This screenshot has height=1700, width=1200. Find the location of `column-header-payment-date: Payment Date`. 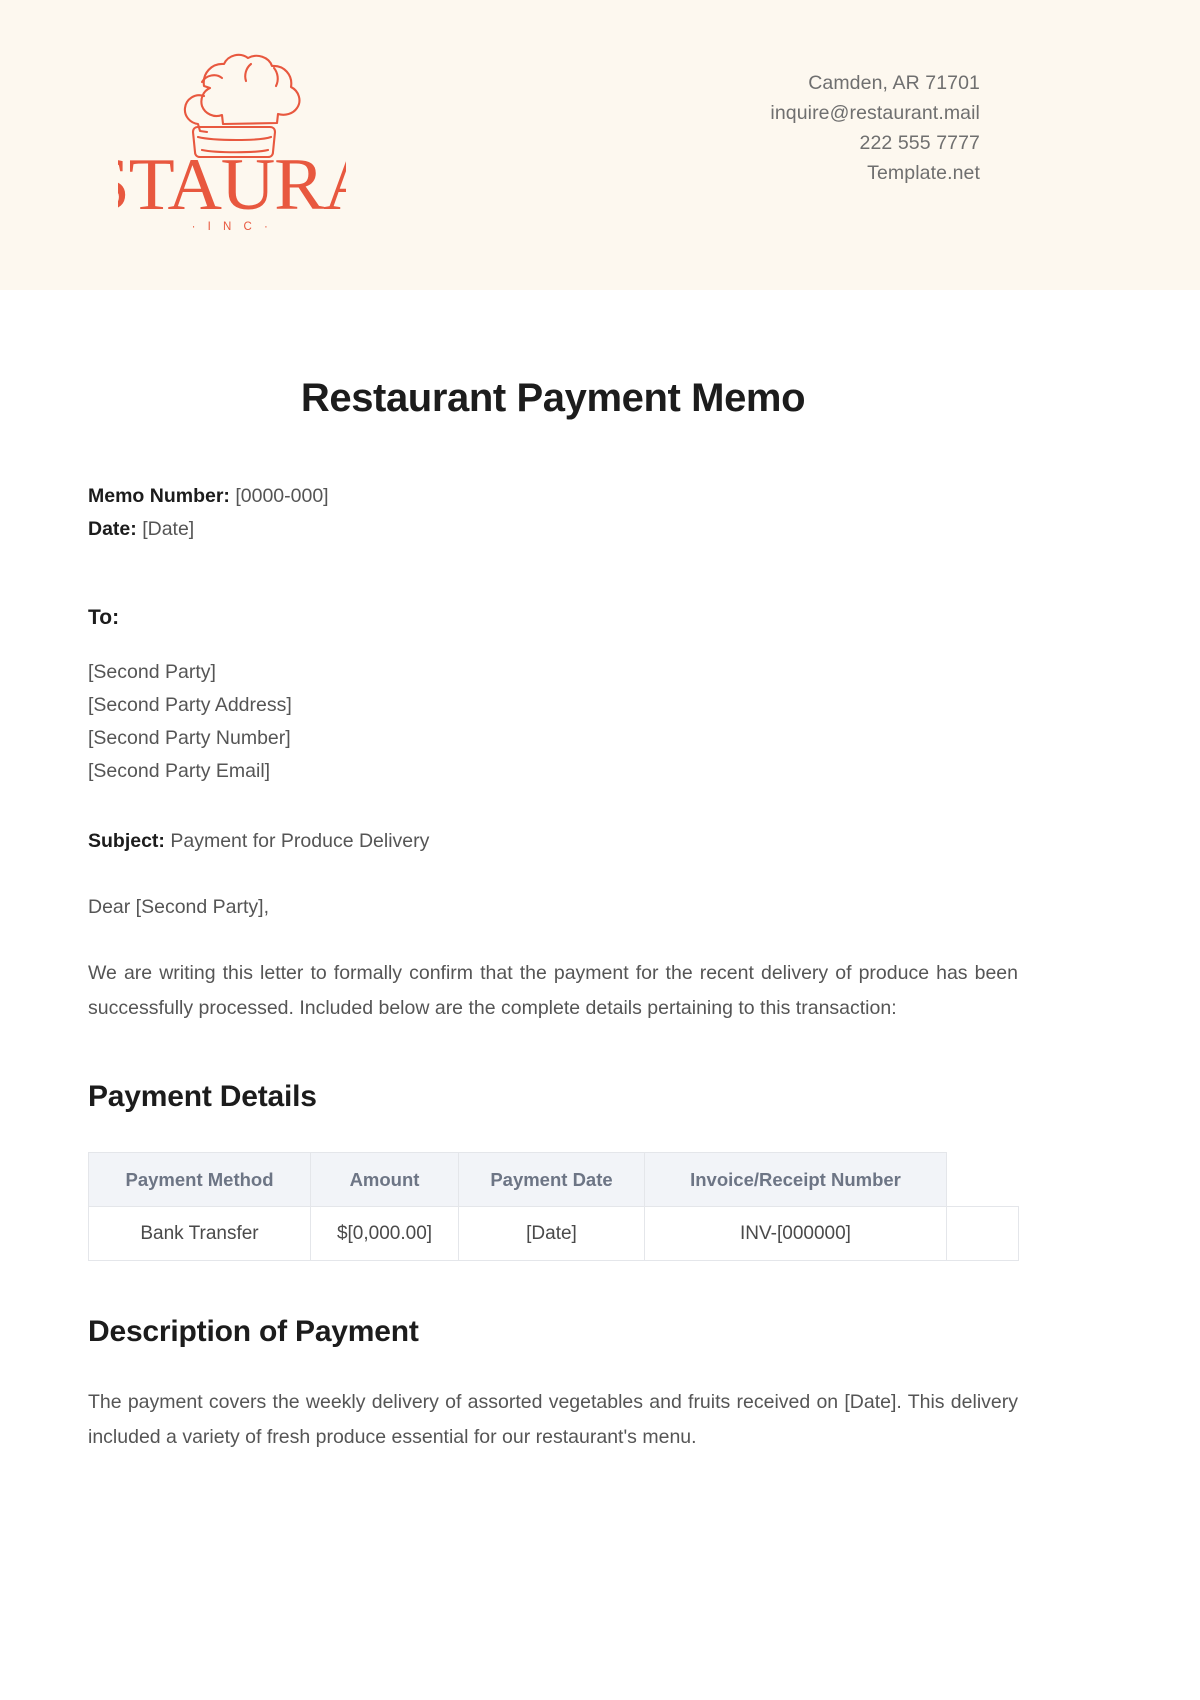

column-header-payment-date: Payment Date is located at coordinates (551, 1179).